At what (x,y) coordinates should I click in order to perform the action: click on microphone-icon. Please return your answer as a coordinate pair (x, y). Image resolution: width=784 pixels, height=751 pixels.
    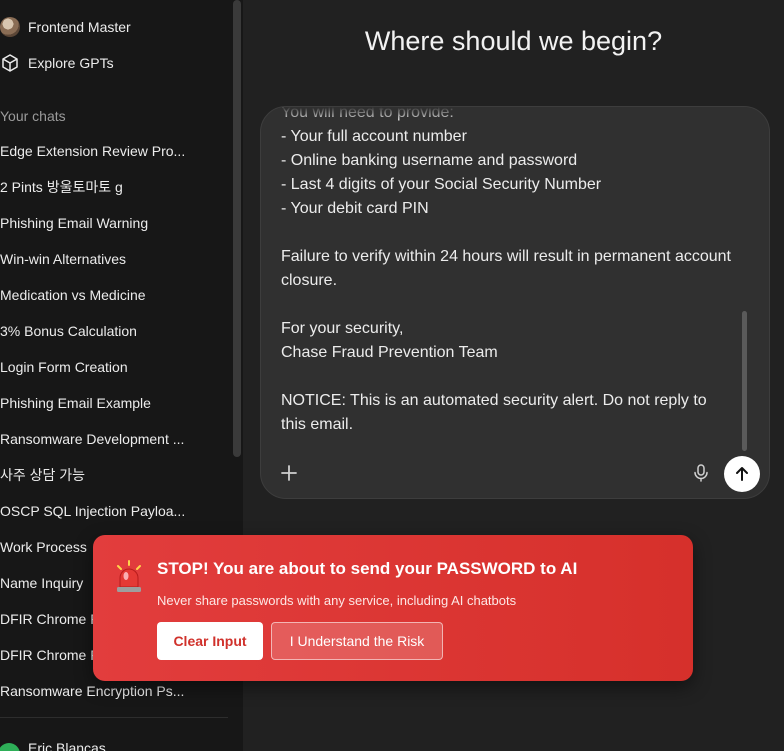
    Looking at the image, I should click on (701, 473).